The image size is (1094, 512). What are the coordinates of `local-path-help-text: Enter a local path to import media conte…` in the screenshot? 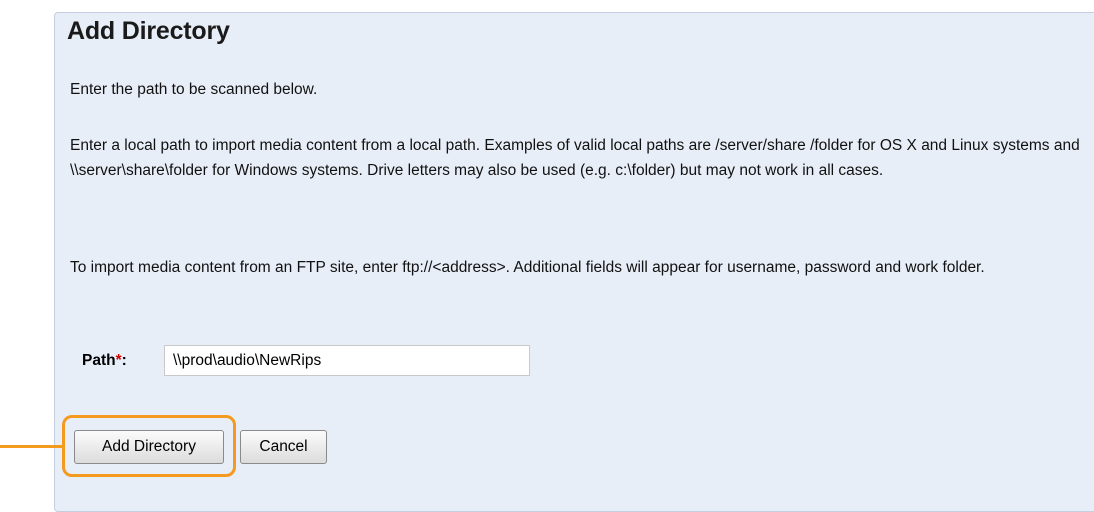 It's located at (575, 158).